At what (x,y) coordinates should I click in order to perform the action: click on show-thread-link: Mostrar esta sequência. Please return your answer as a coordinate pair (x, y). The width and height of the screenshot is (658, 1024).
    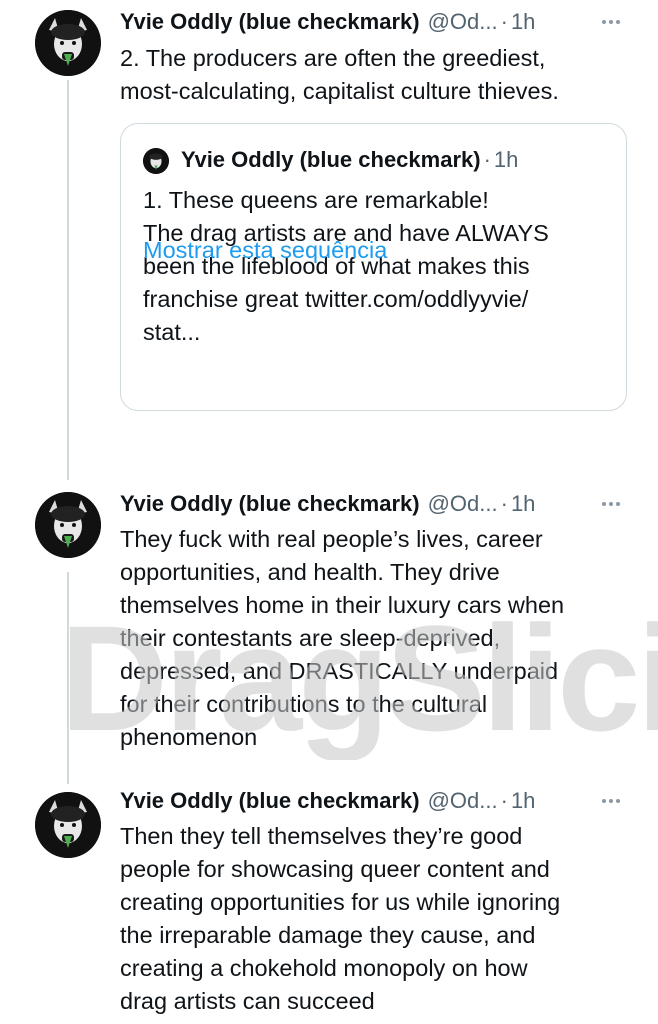
    Looking at the image, I should click on (265, 250).